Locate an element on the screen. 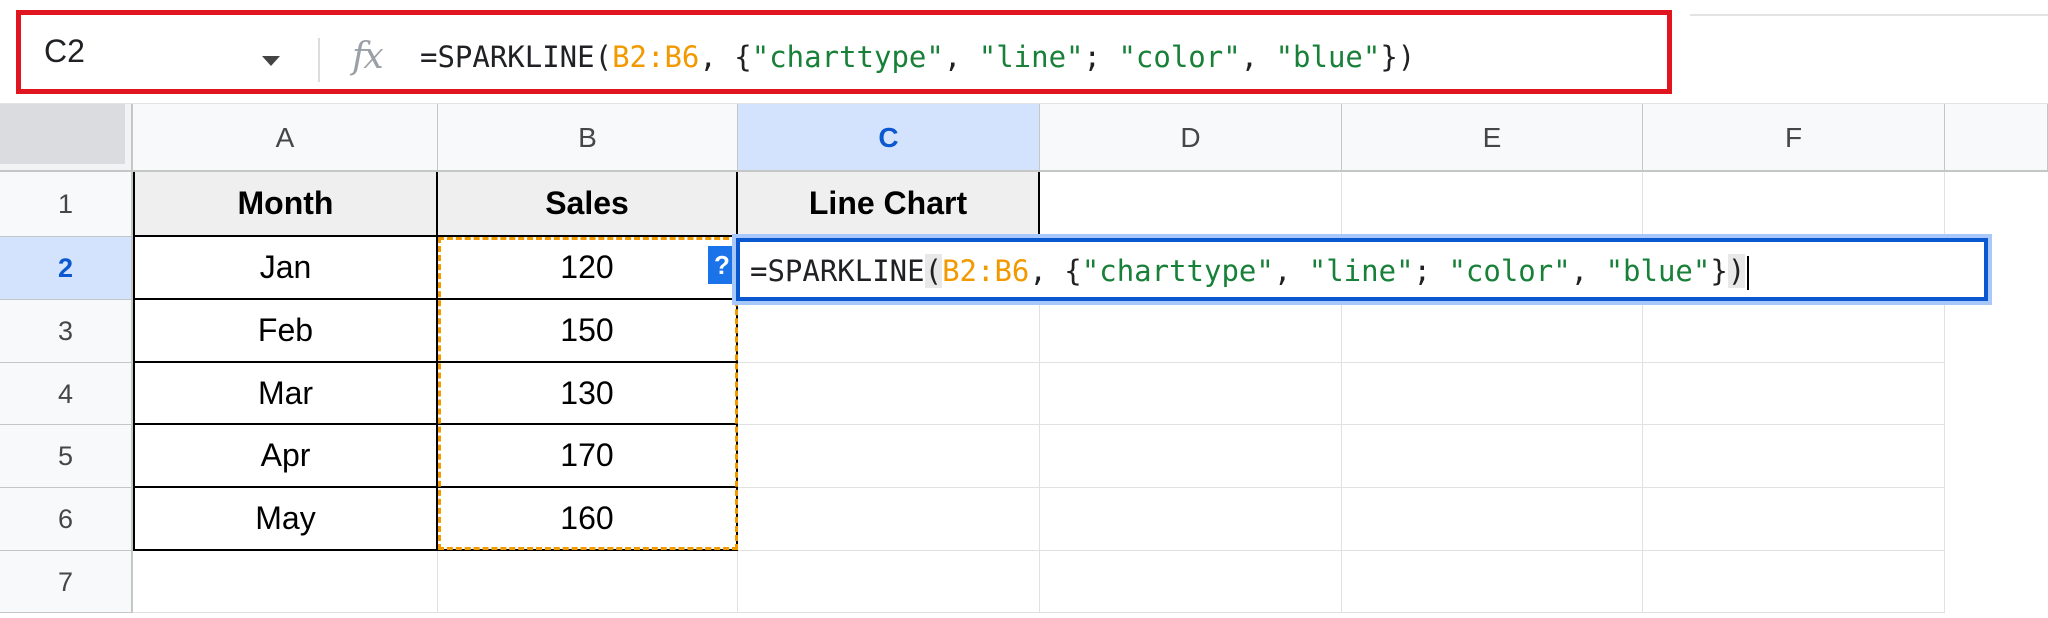 Image resolution: width=2048 pixels, height=618 pixels. cell-f7 is located at coordinates (1794, 582).